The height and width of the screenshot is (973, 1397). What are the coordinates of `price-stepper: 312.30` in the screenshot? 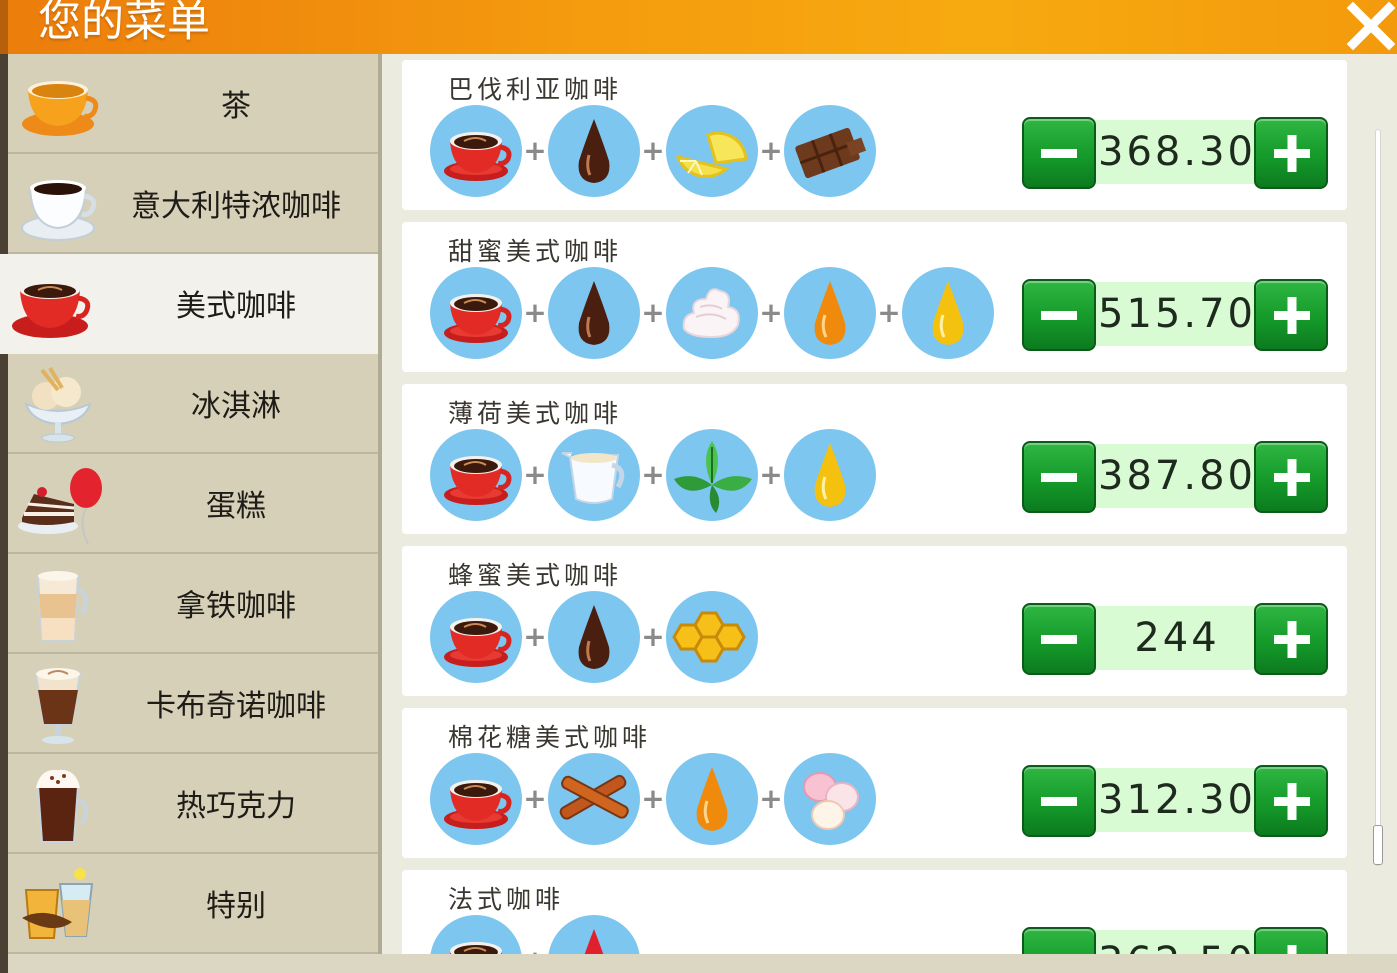 It's located at (1175, 801).